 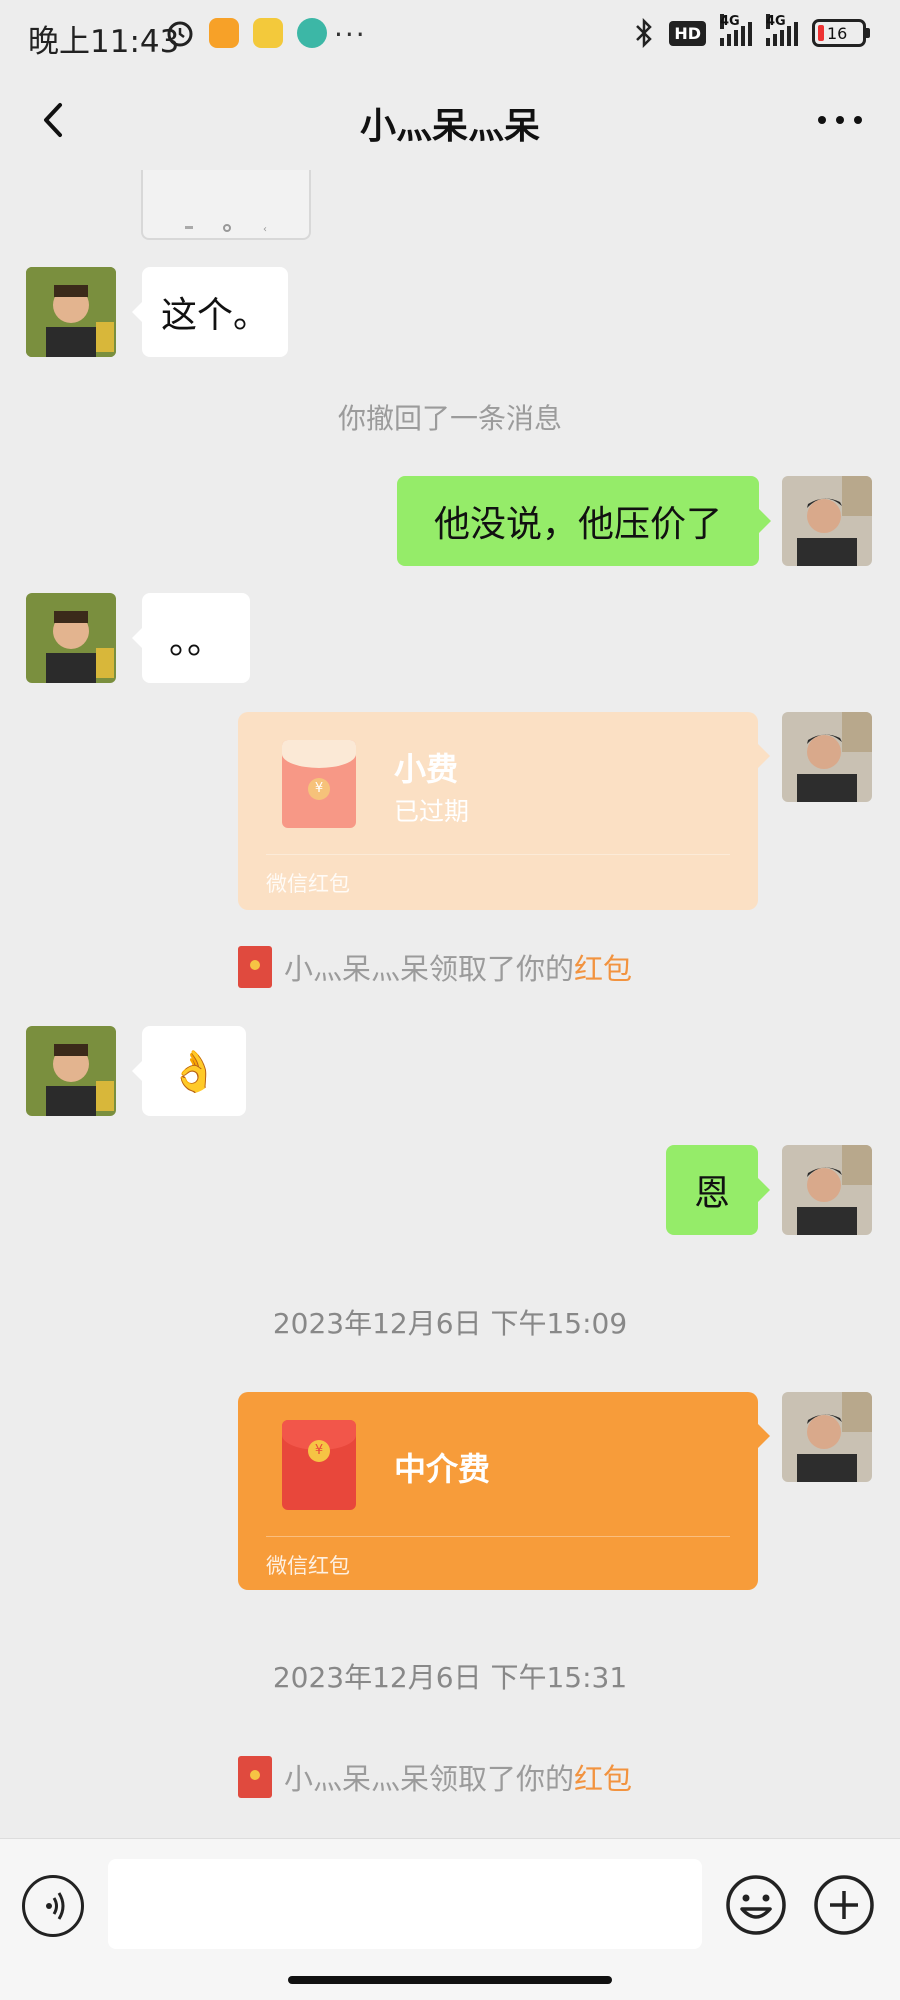 I want to click on chat-header: 小灬呆灬呆, so click(x=450, y=122).